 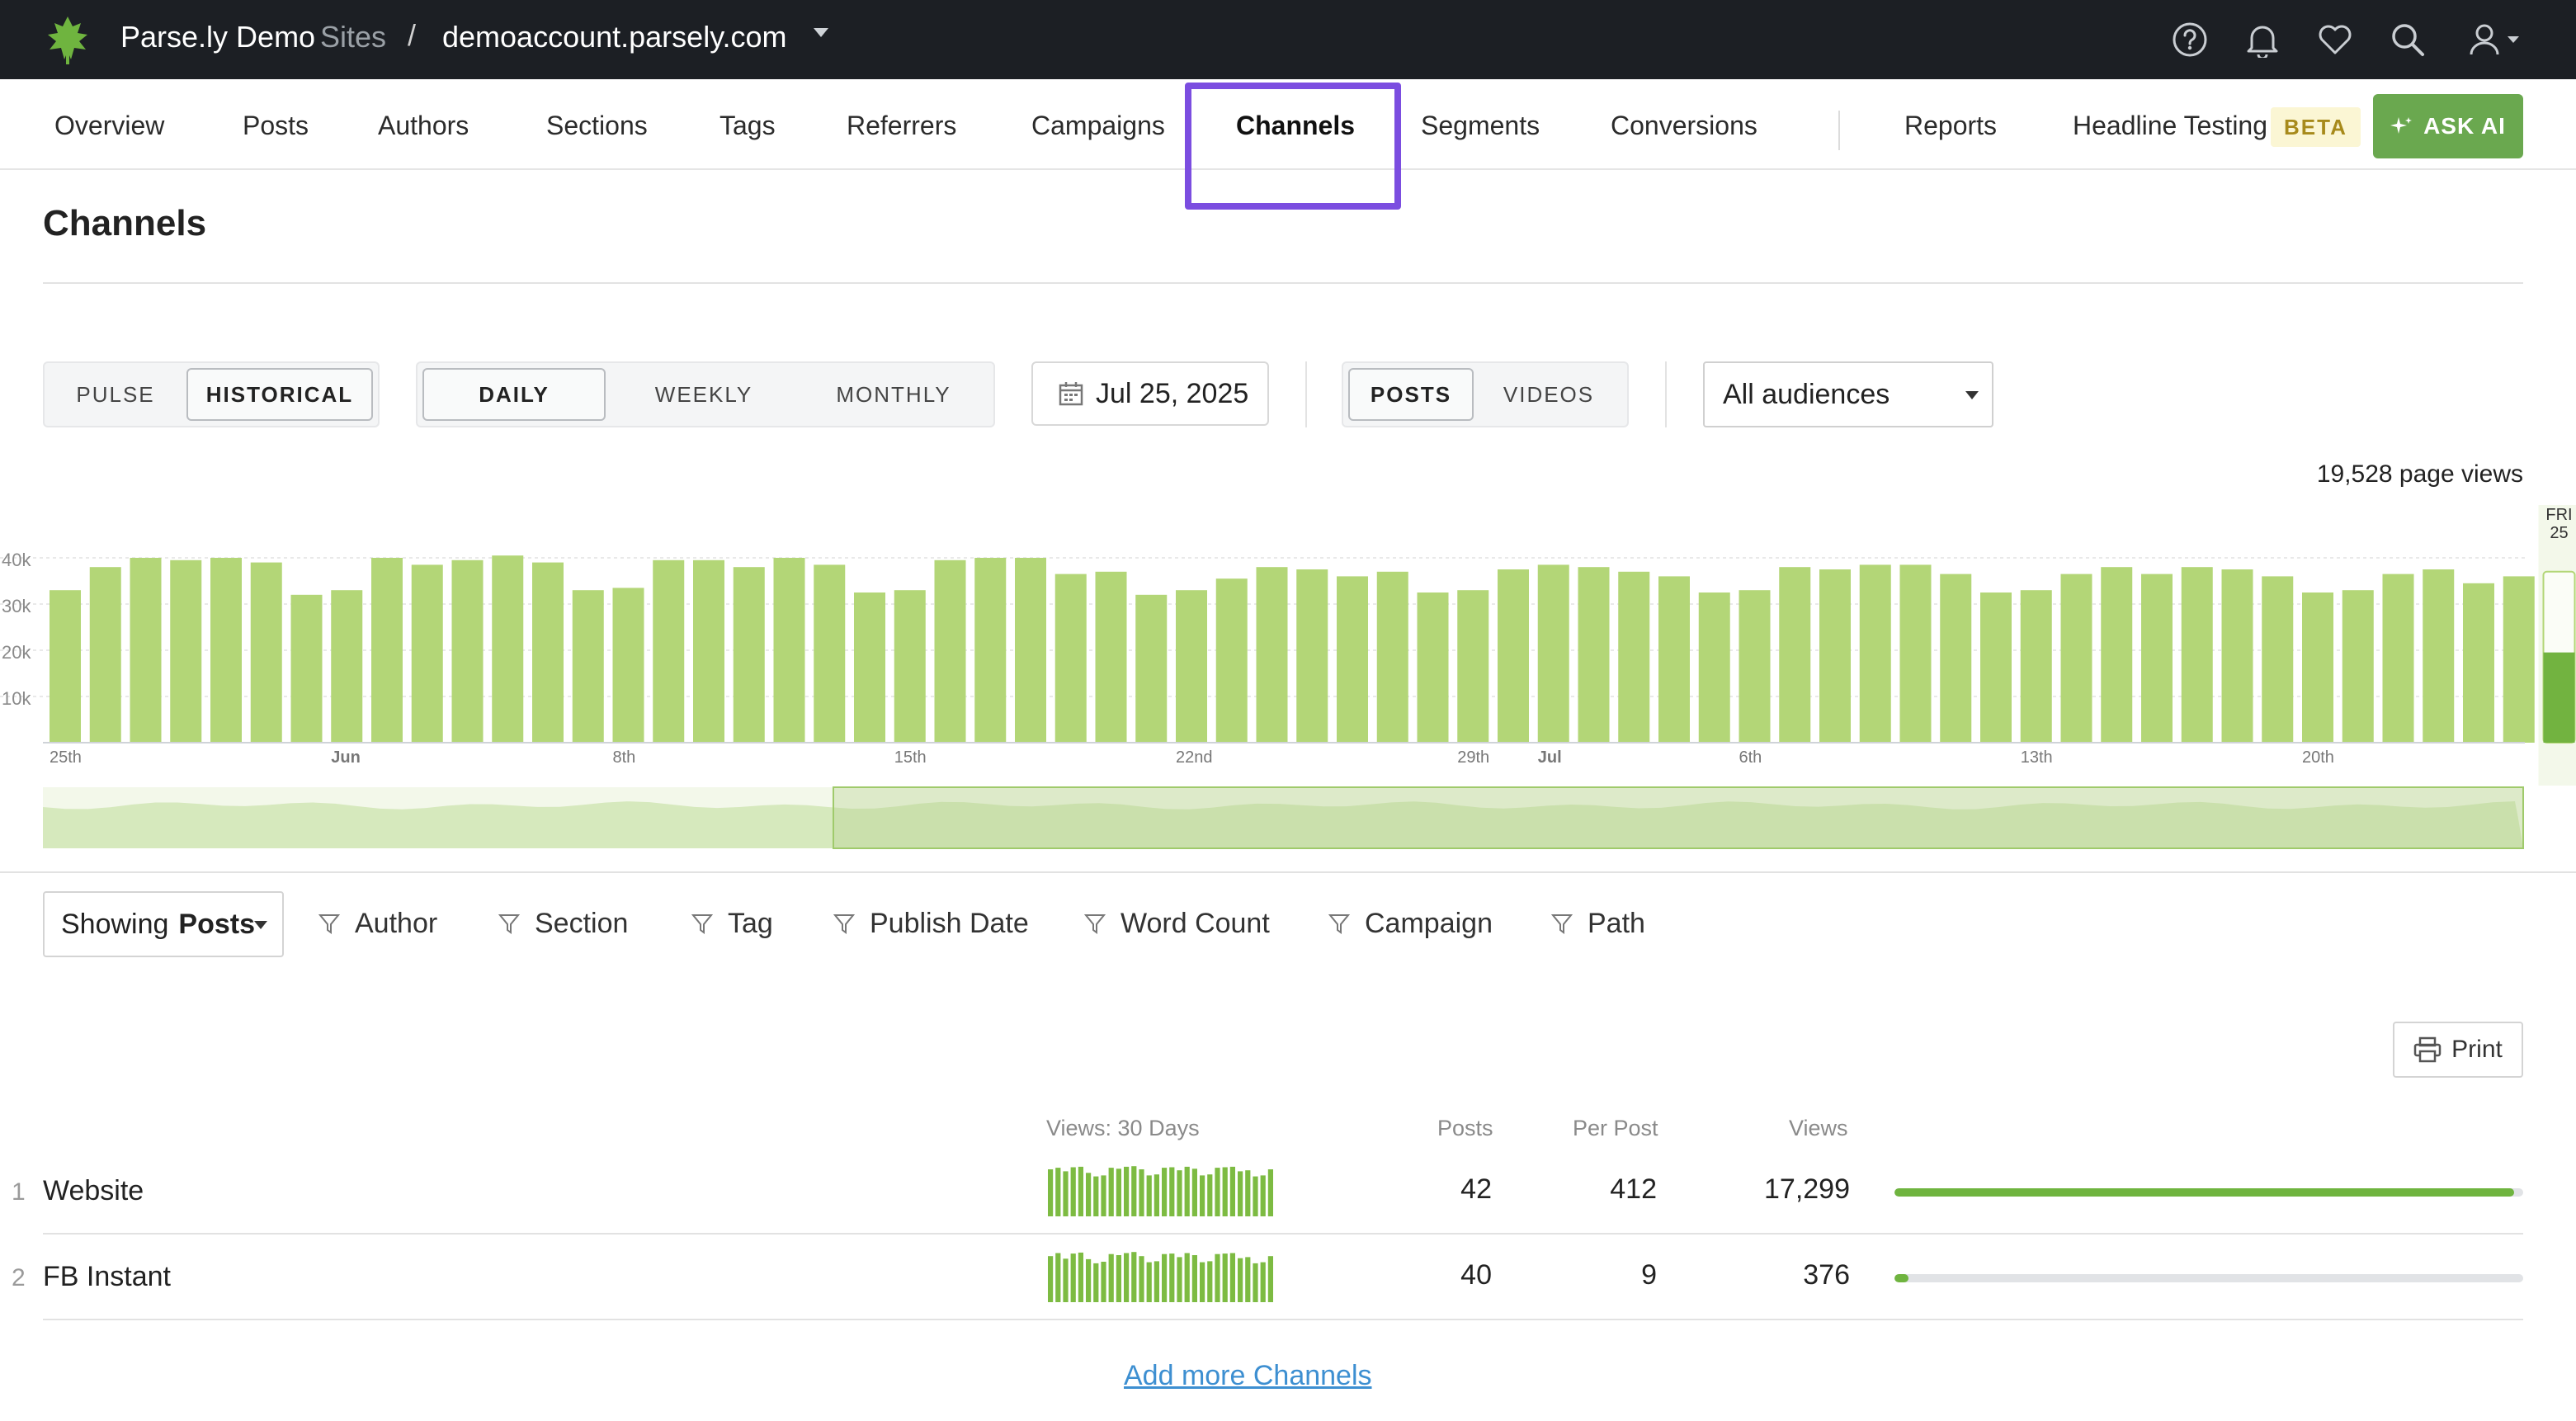 What do you see at coordinates (514, 394) in the screenshot?
I see `daily-button: DAILY` at bounding box center [514, 394].